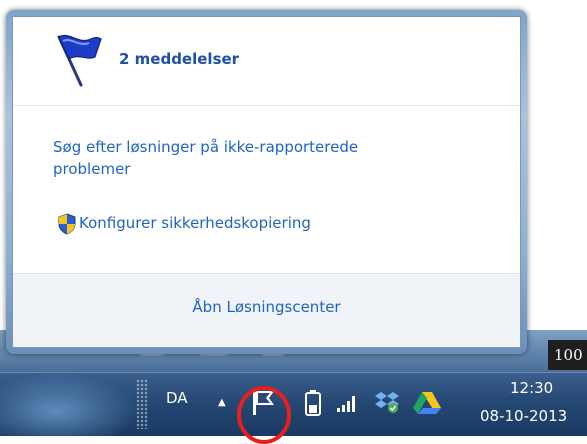 The image size is (587, 444). Describe the element at coordinates (427, 403) in the screenshot. I see `google-drive-icon` at that location.